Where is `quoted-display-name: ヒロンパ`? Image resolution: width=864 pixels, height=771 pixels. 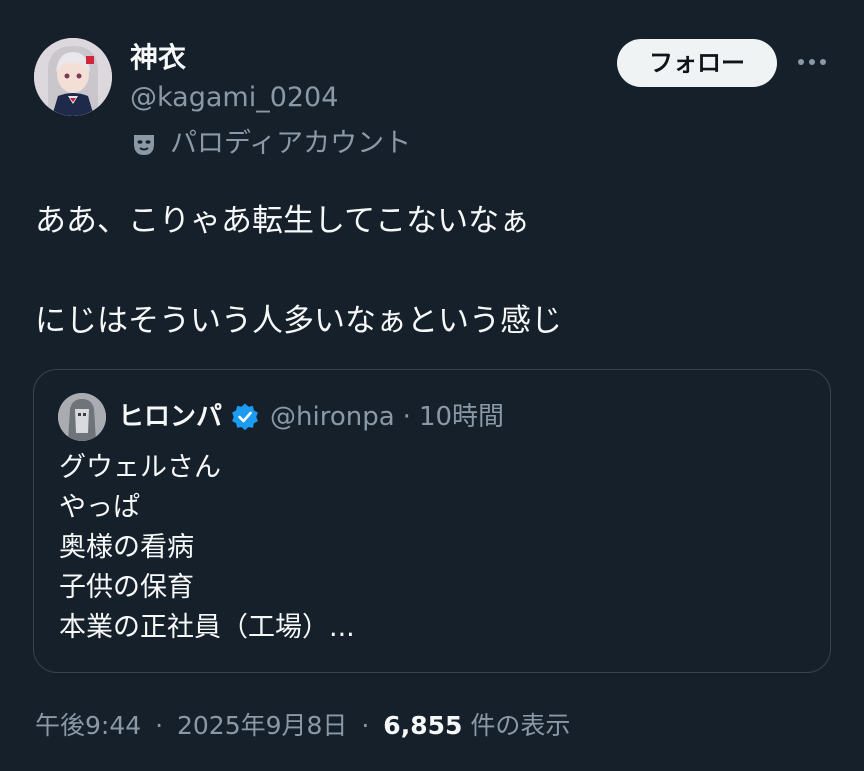
quoted-display-name: ヒロンパ is located at coordinates (170, 417).